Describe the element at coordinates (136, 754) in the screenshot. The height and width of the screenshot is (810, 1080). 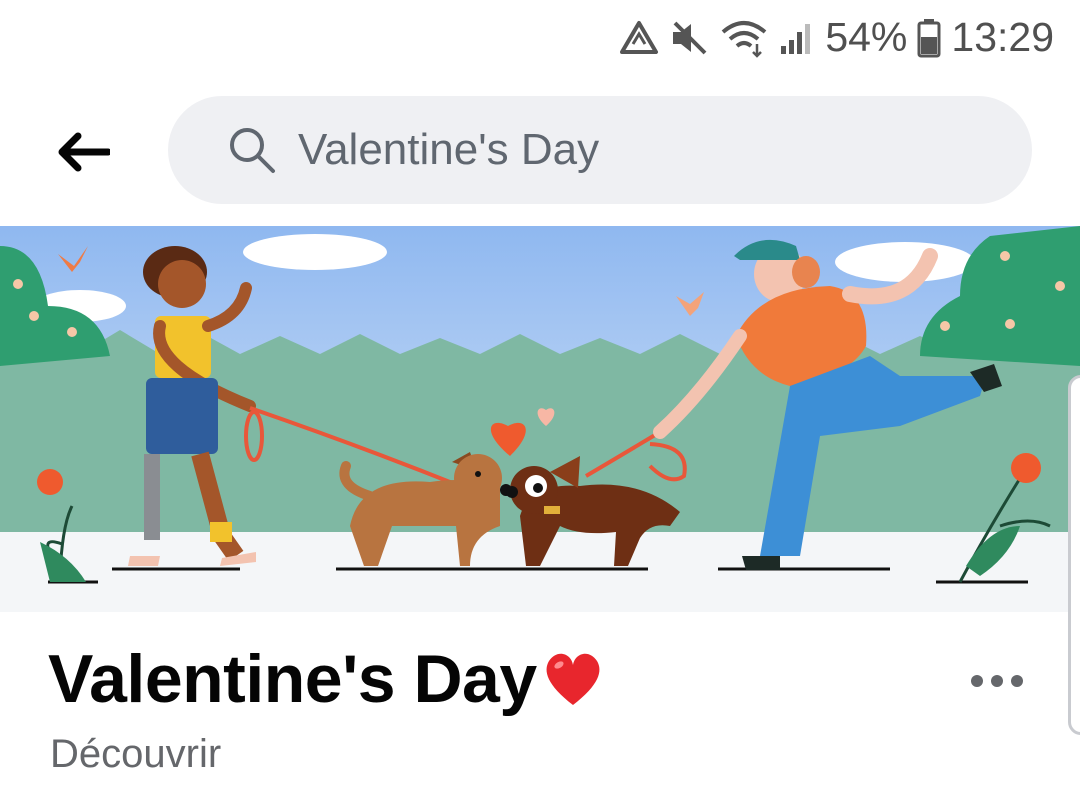
I see `group-subtitle: Découvrir` at that location.